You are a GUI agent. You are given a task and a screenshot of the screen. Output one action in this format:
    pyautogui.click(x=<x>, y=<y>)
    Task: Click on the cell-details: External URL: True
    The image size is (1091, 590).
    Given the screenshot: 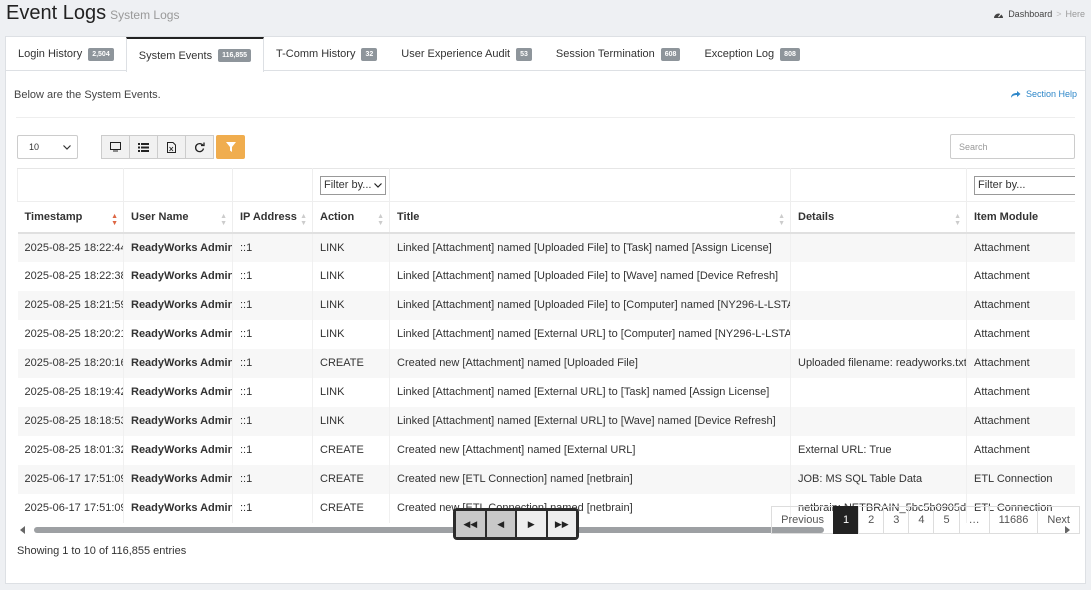 What is the action you would take?
    pyautogui.click(x=878, y=450)
    